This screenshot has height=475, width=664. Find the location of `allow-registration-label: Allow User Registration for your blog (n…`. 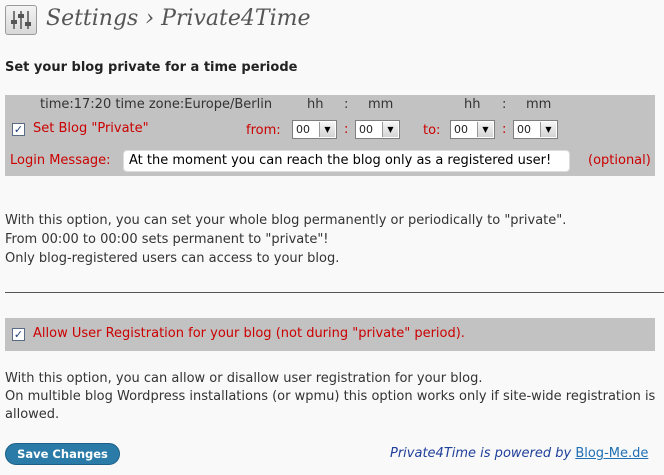

allow-registration-label: Allow User Registration for your blog (n… is located at coordinates (249, 333).